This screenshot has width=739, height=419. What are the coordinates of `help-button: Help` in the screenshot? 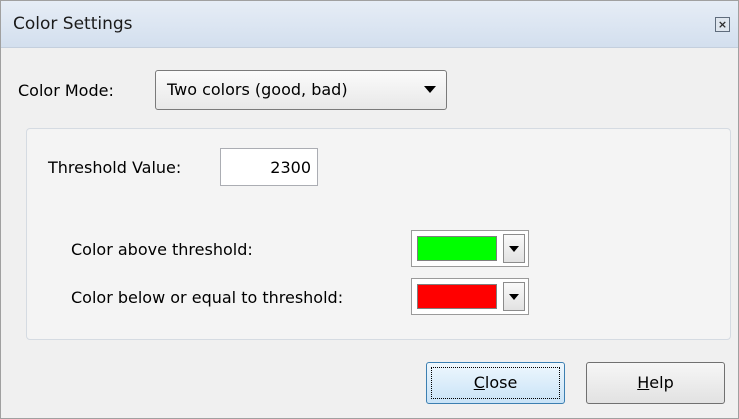 It's located at (655, 383).